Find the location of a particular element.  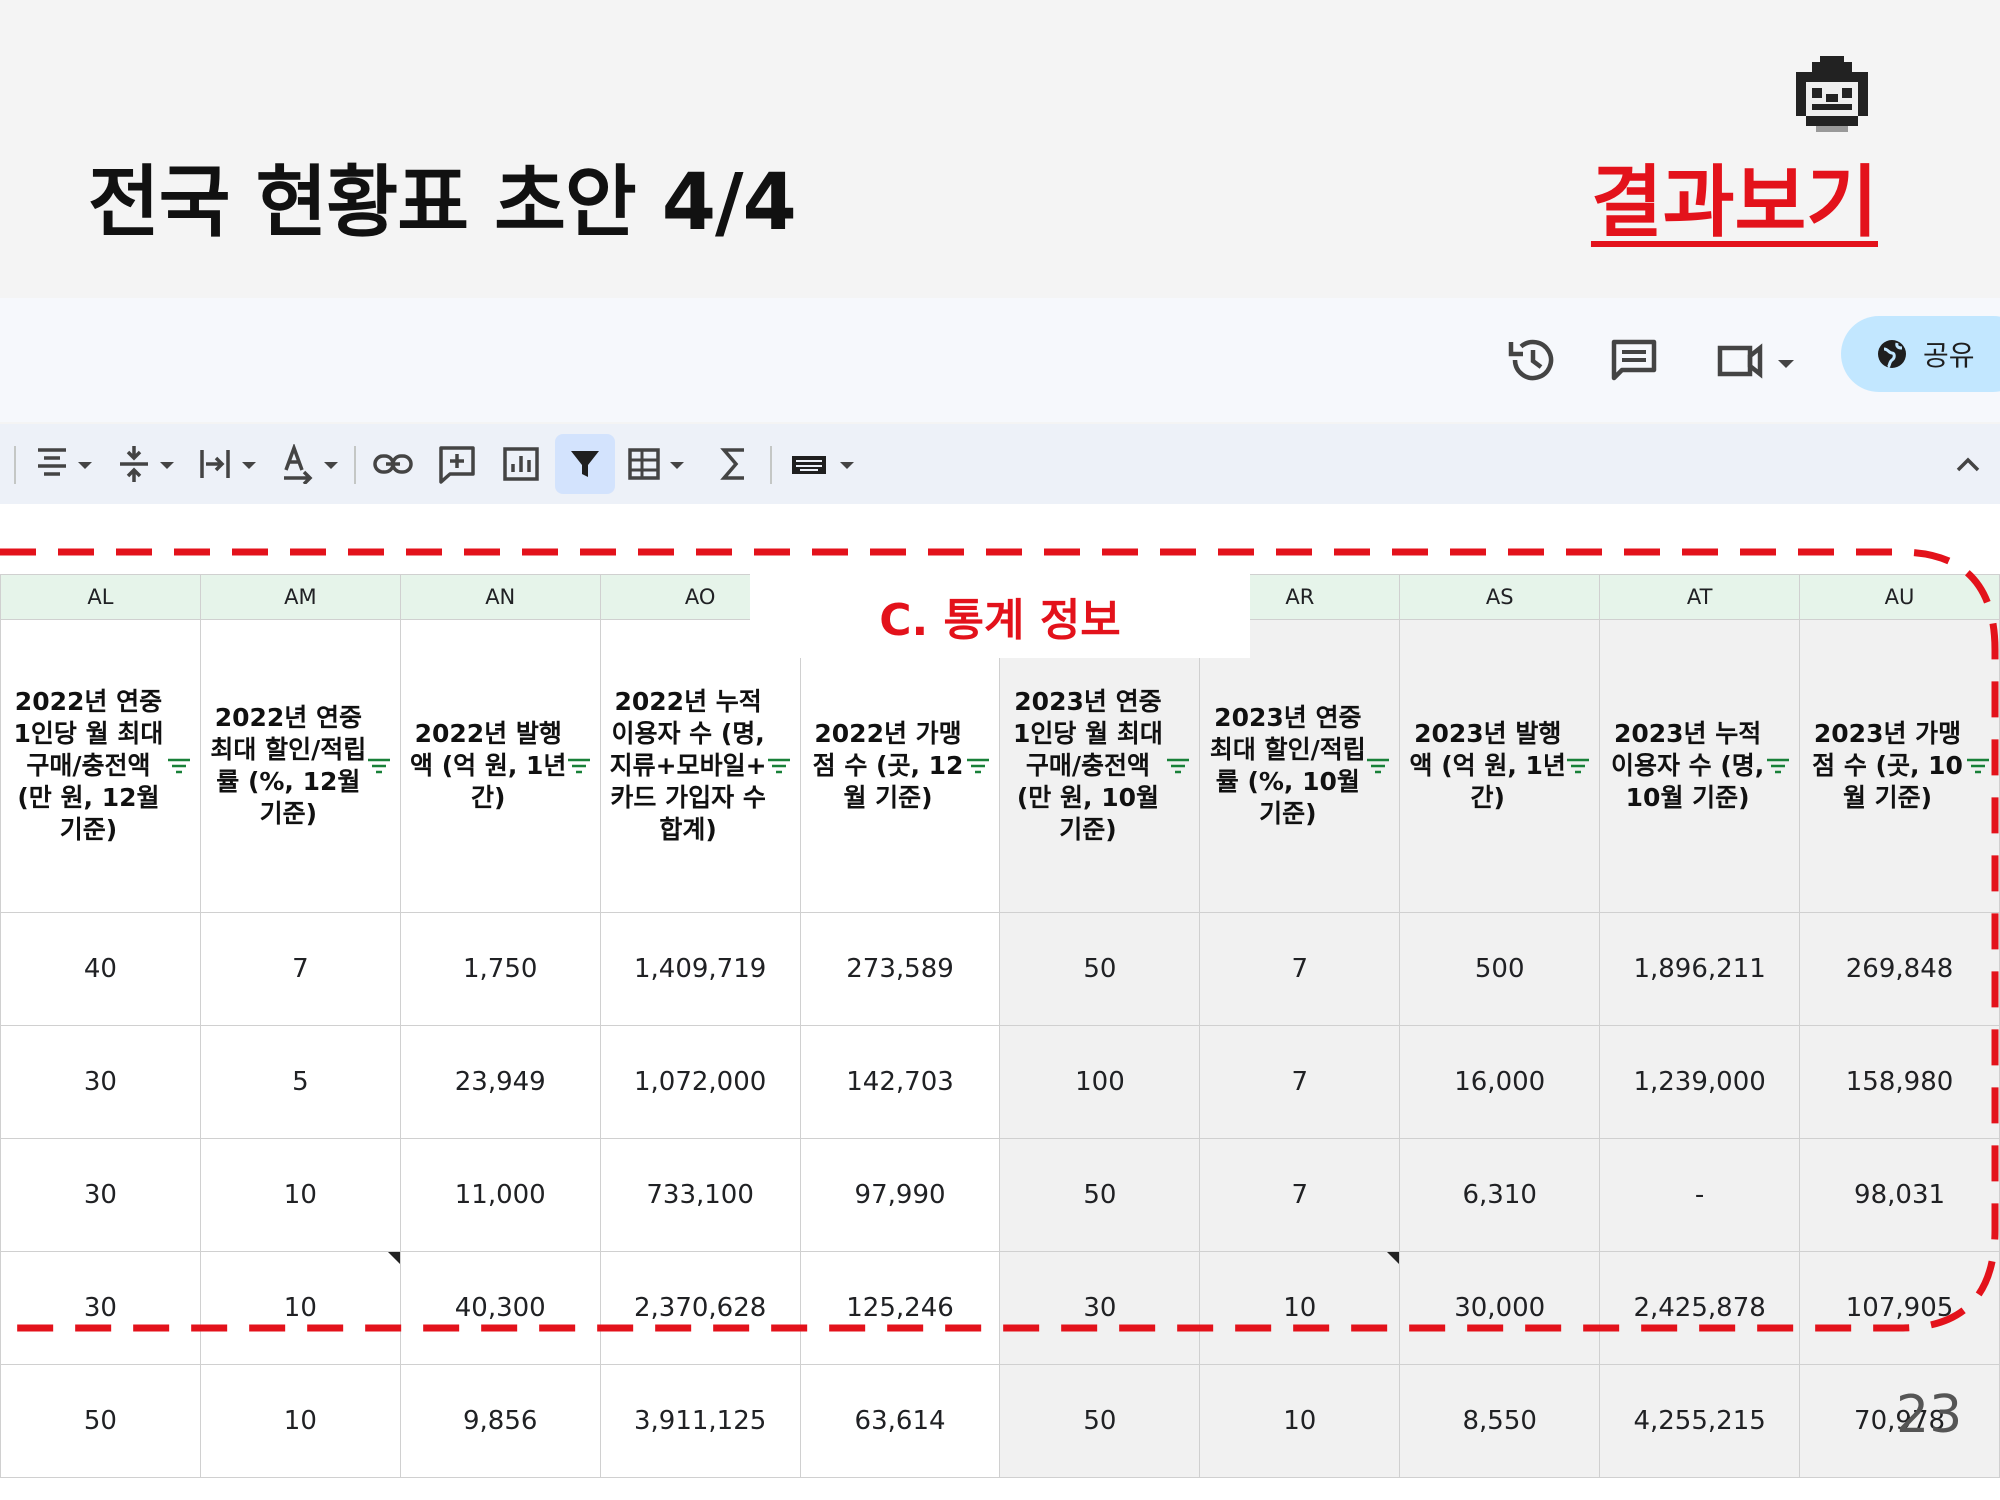

page-number: 23 is located at coordinates (1929, 1415).